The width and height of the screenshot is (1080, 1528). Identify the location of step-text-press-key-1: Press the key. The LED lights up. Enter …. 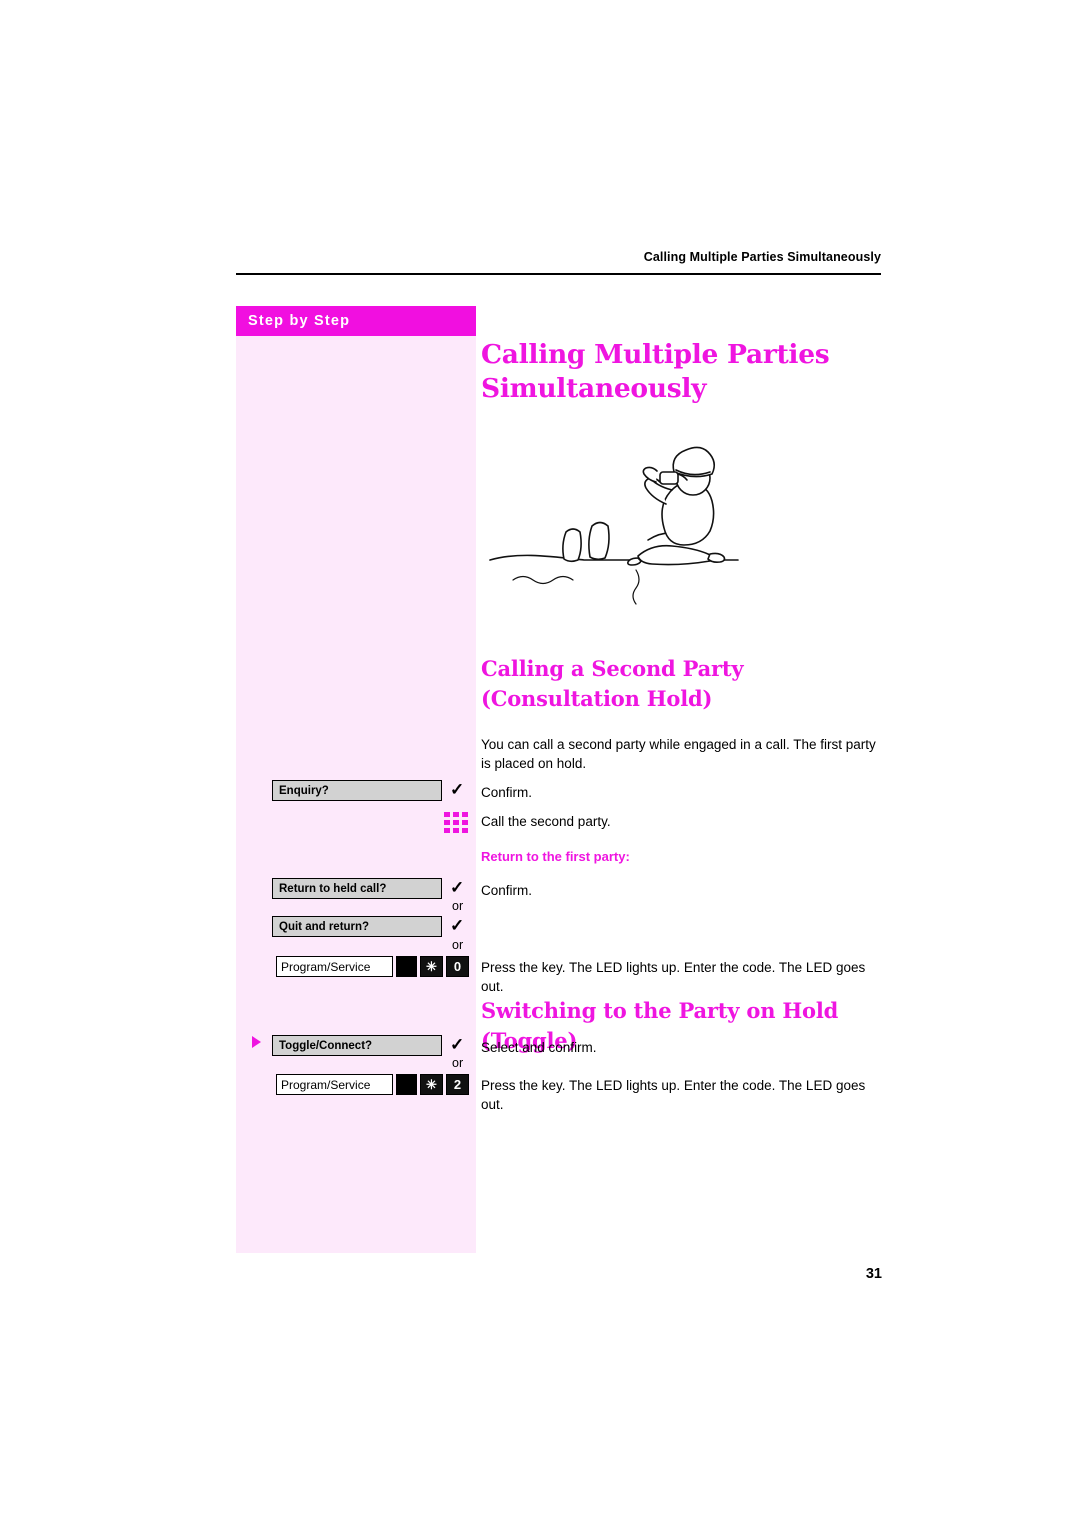
(673, 977).